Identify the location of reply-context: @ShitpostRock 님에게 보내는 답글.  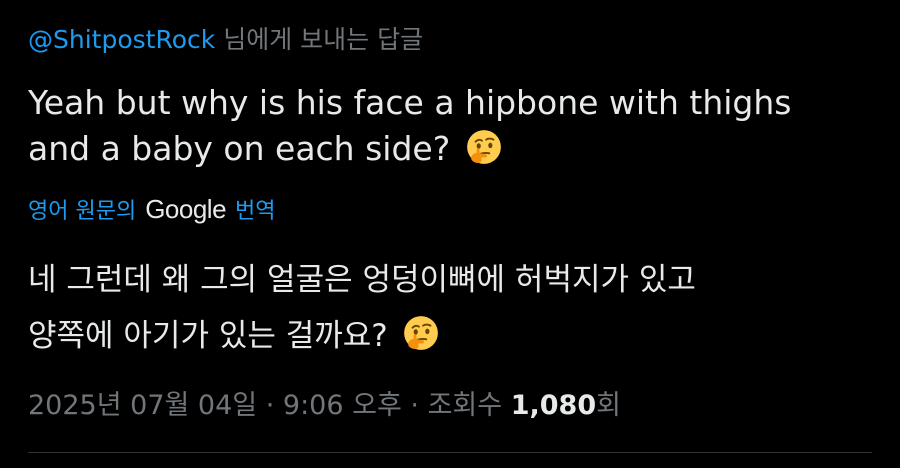
(225, 40).